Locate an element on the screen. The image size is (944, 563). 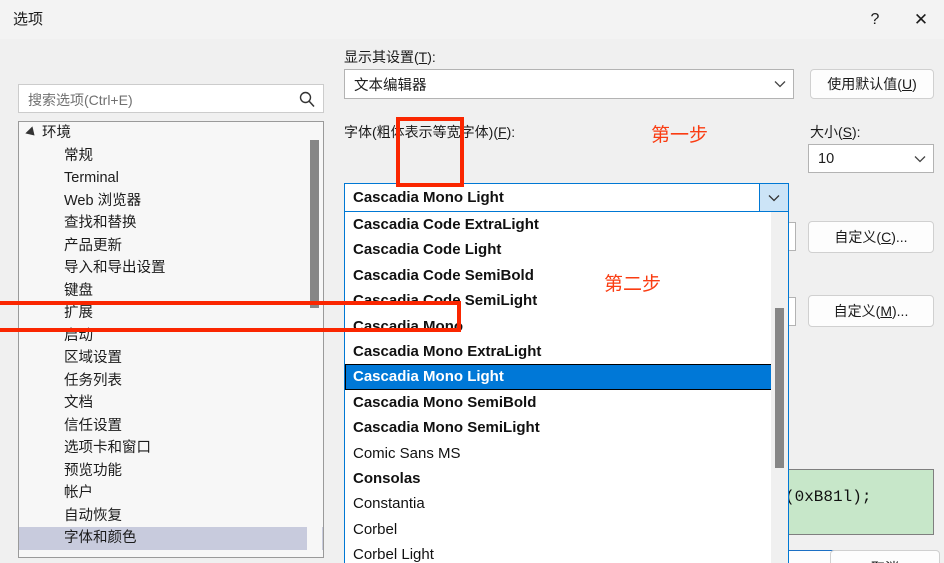
cancel-button-label: 取消 is located at coordinates (885, 560).